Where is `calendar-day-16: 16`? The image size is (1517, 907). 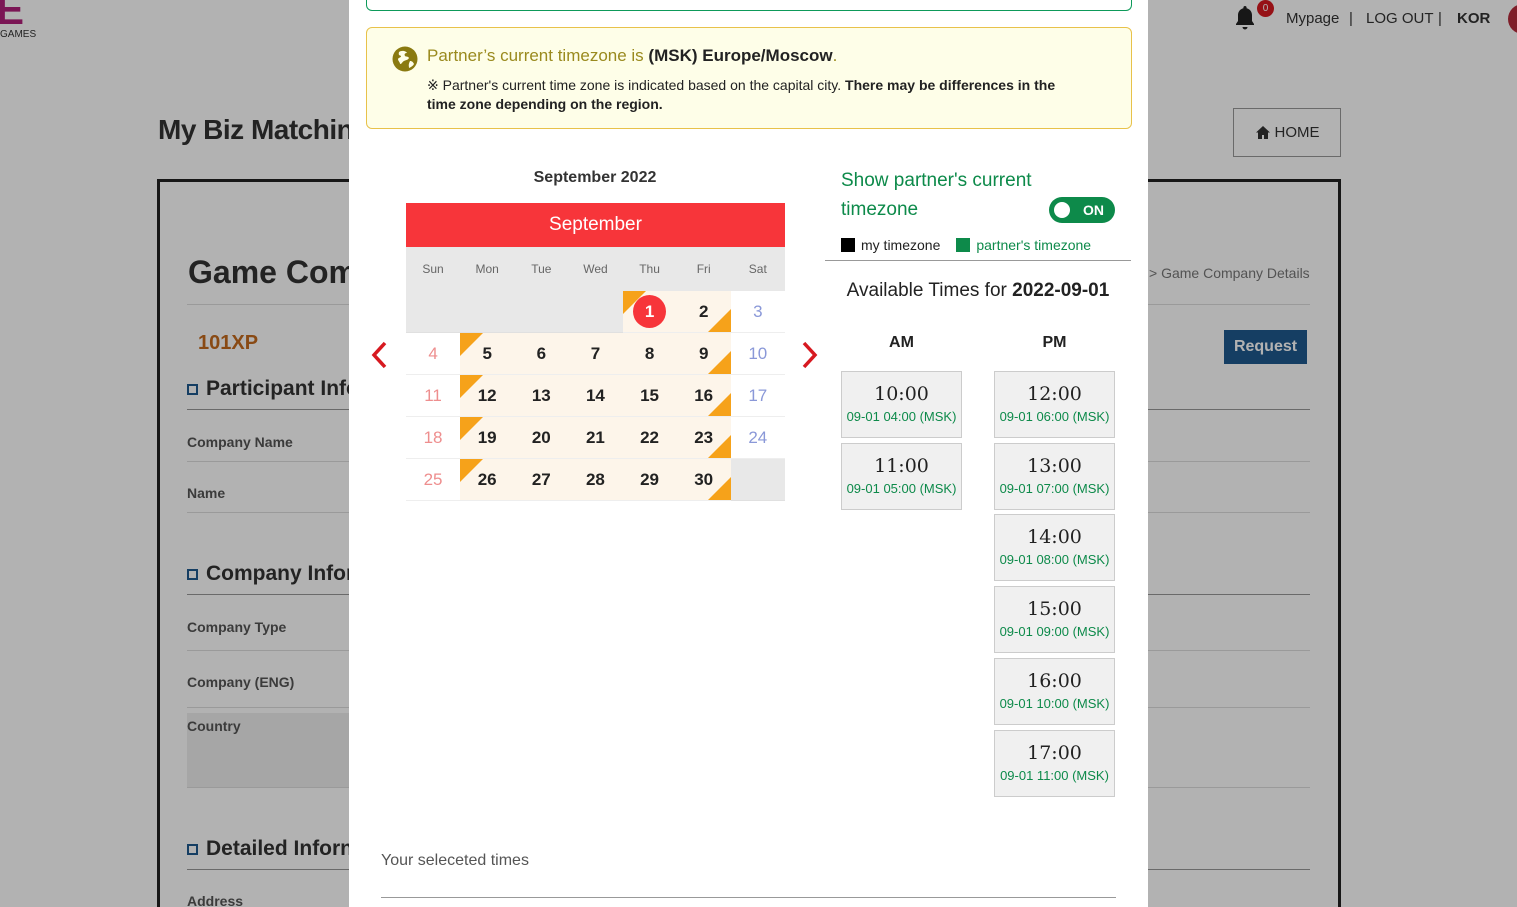
calendar-day-16: 16 is located at coordinates (703, 396).